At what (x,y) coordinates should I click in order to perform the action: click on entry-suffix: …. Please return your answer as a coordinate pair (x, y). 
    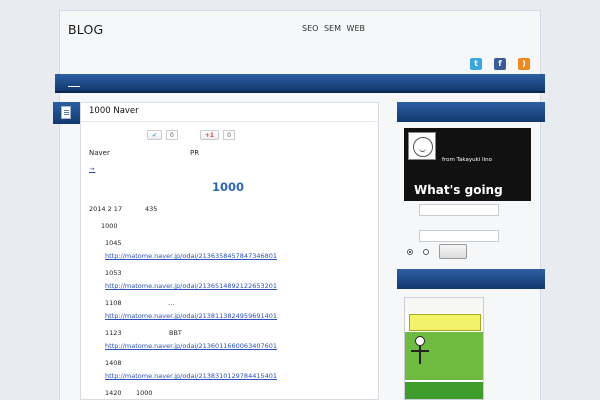
    Looking at the image, I should click on (171, 303).